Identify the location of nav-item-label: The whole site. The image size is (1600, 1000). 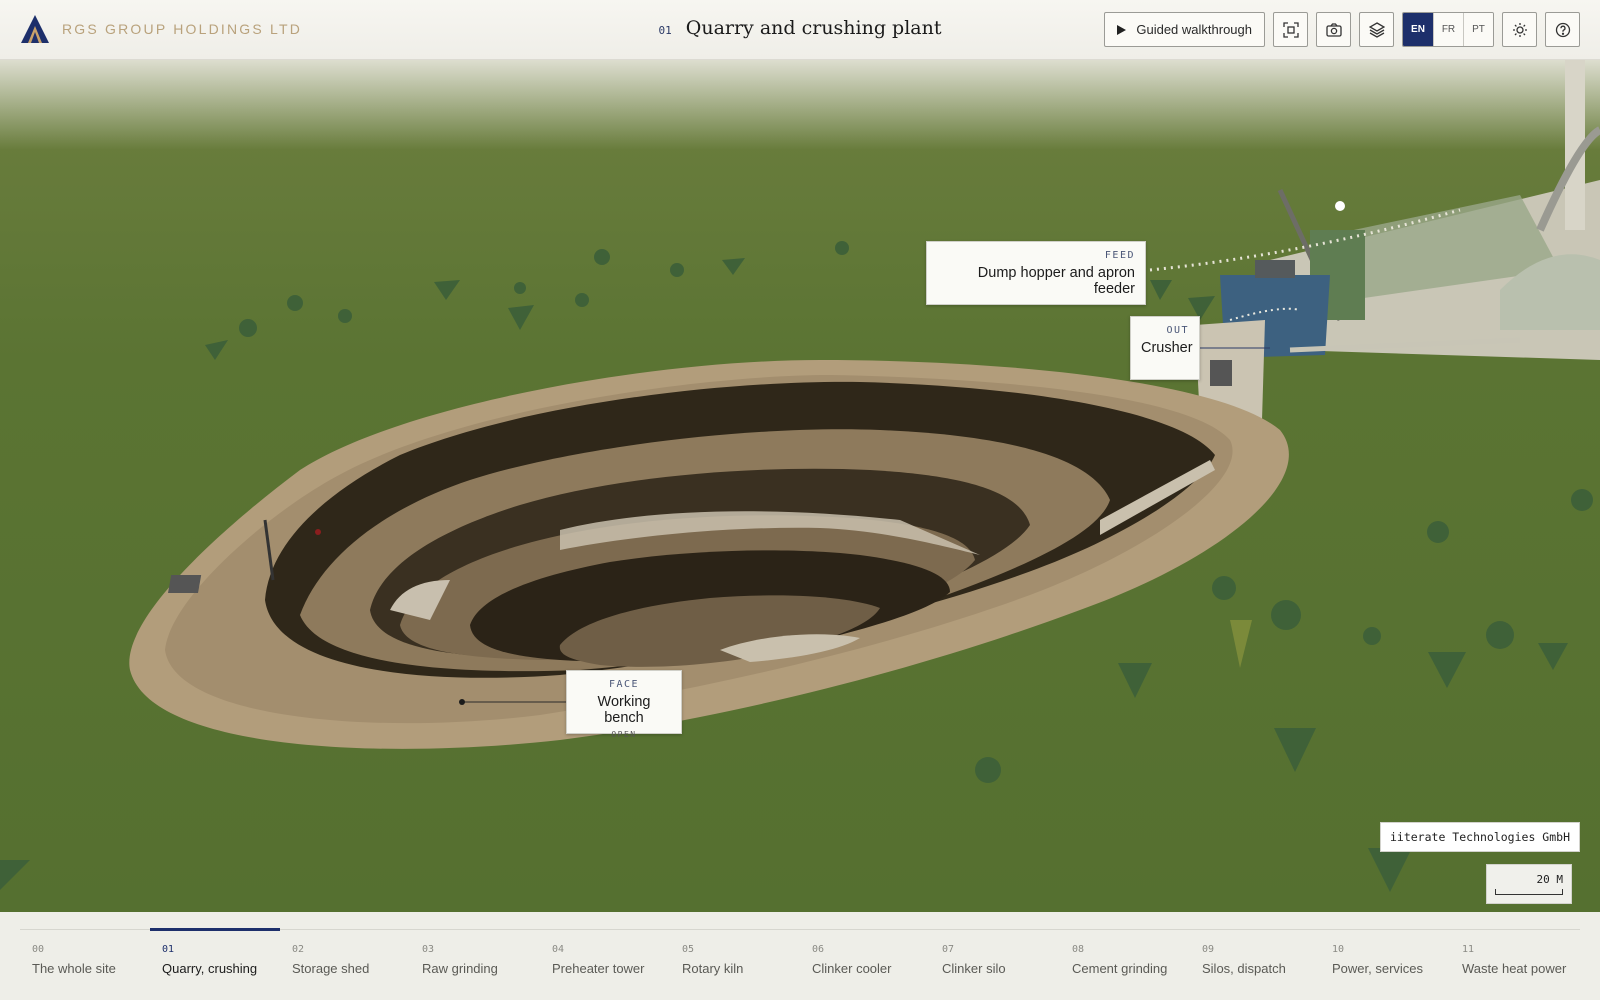
(74, 968).